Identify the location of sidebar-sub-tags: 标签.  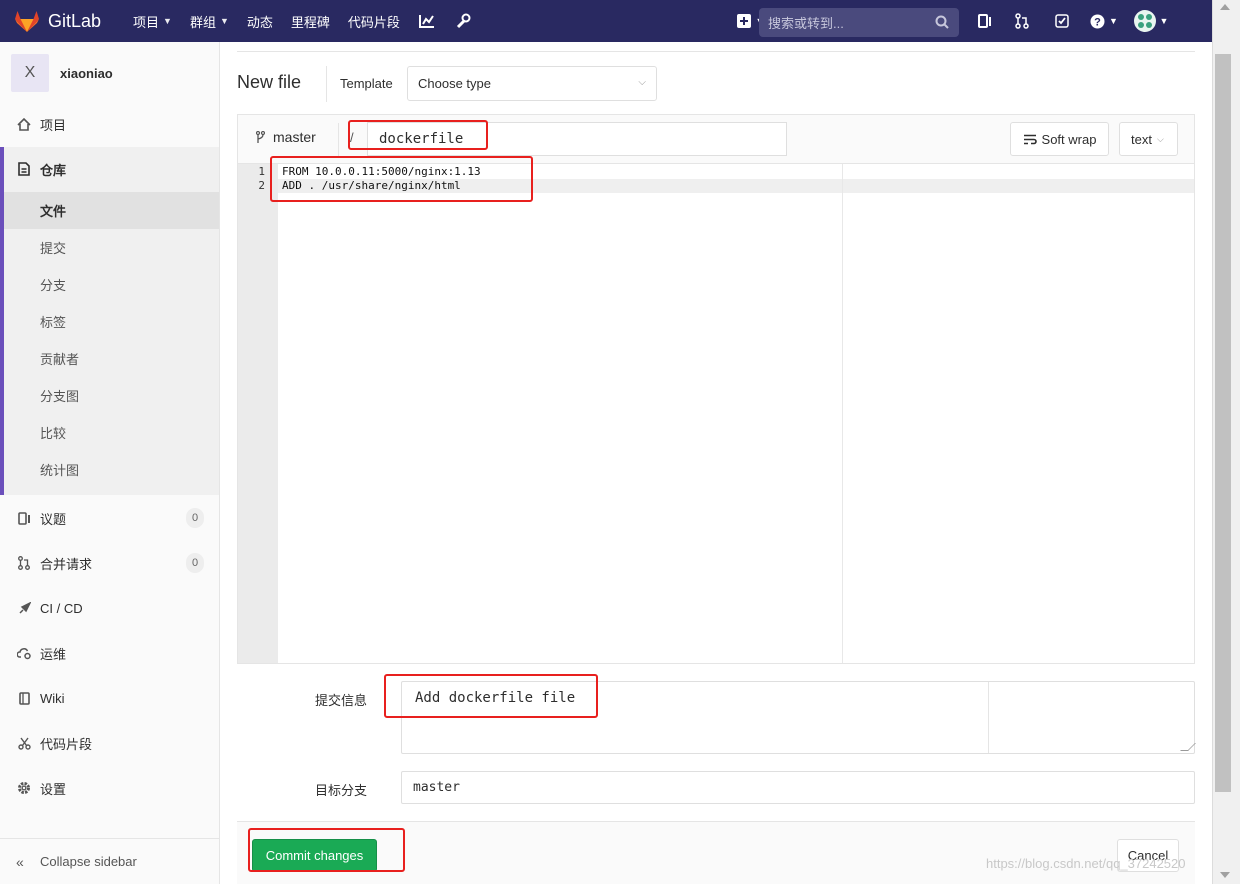
(53, 321).